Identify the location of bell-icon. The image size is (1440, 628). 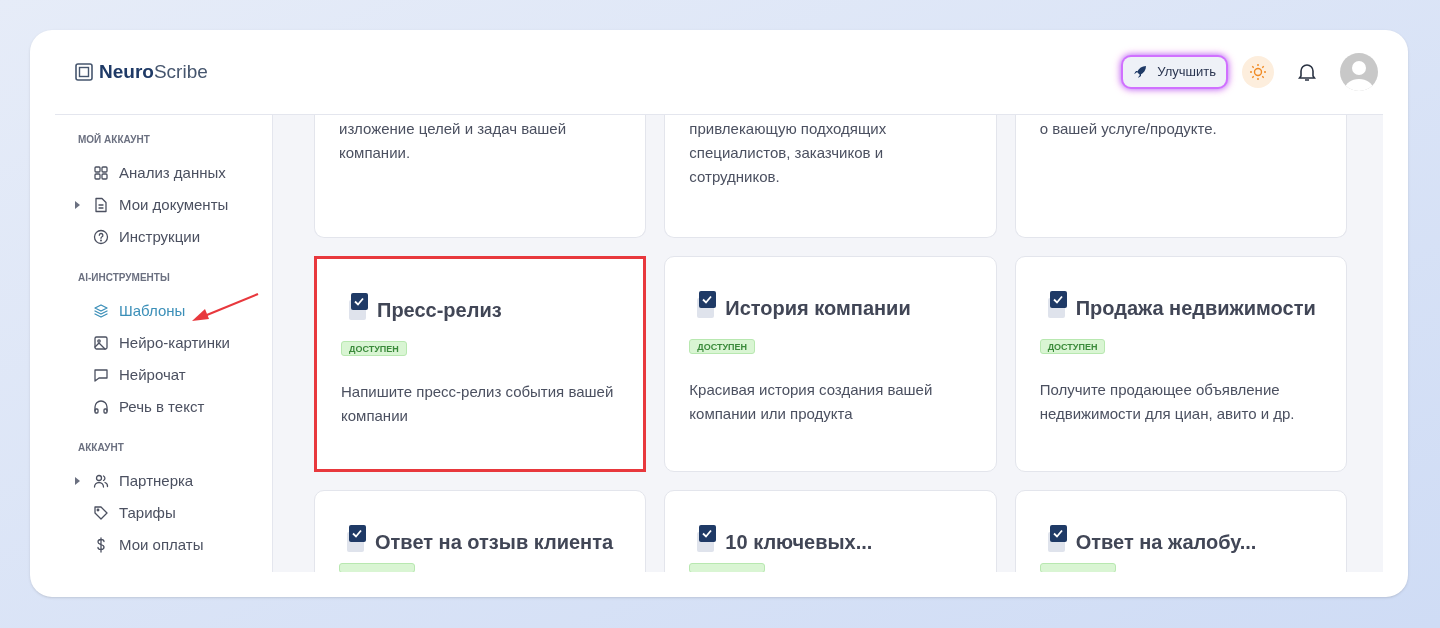
(1307, 72).